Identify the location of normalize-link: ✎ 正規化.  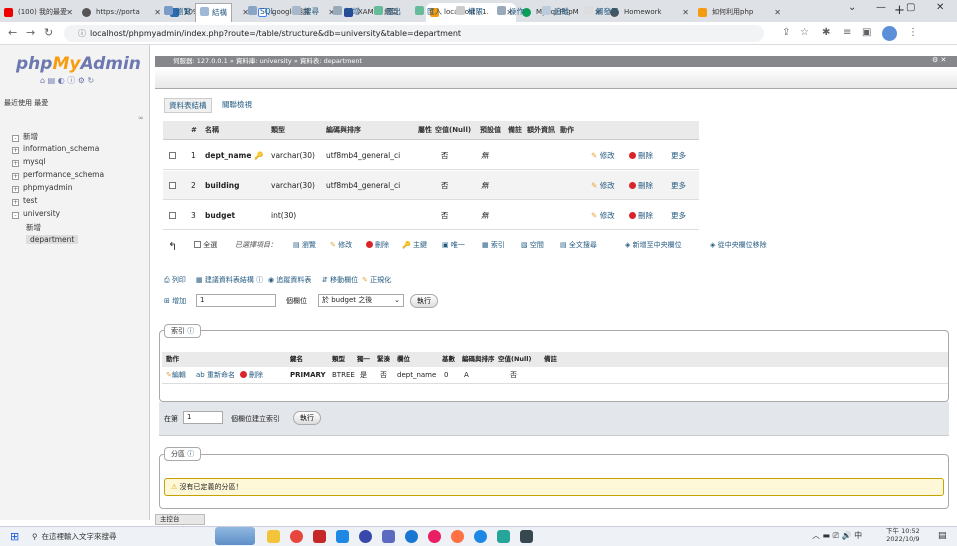
(376, 280).